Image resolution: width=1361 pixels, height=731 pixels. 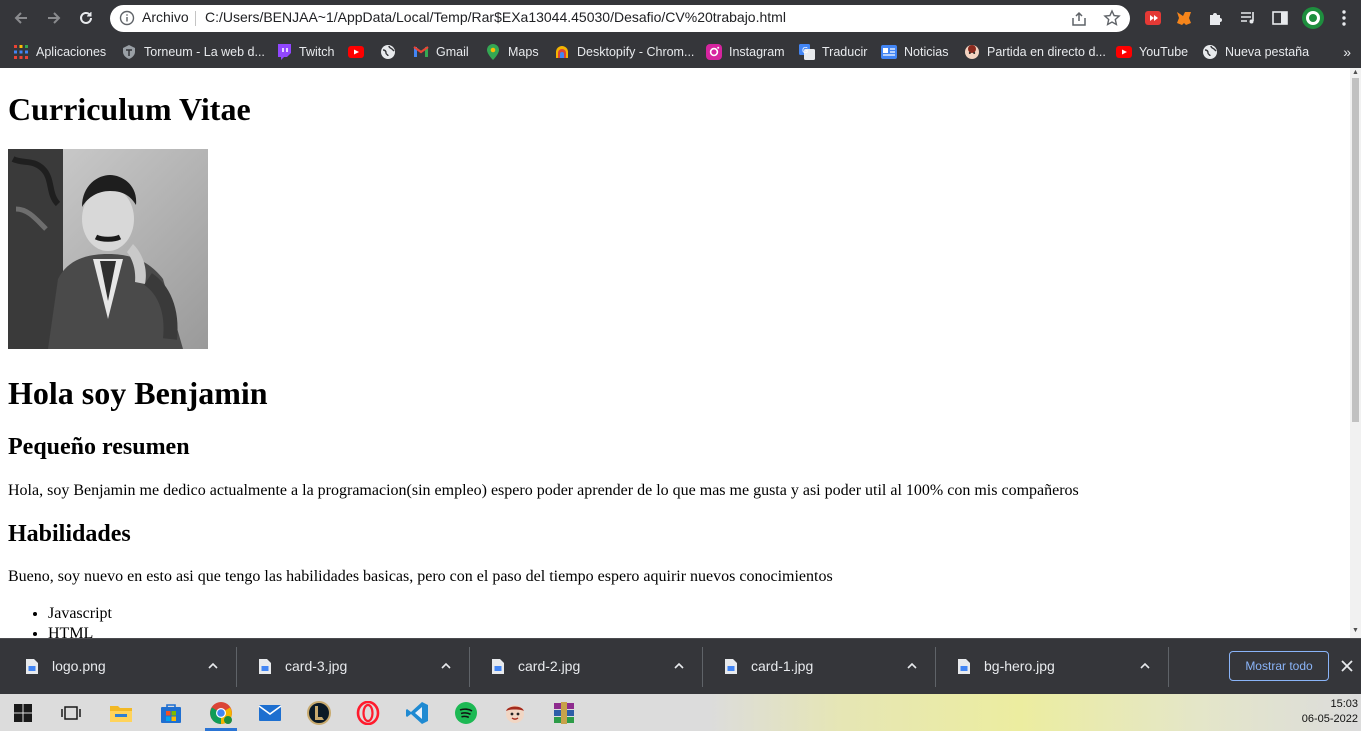 What do you see at coordinates (819, 667) in the screenshot?
I see `download-item: card-1.jpg` at bounding box center [819, 667].